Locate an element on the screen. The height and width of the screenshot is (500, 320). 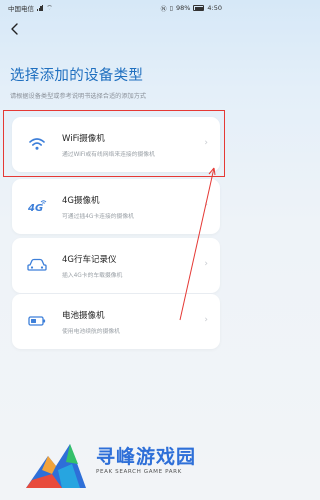
device-title: WiFi摄像机 is located at coordinates (83, 139).